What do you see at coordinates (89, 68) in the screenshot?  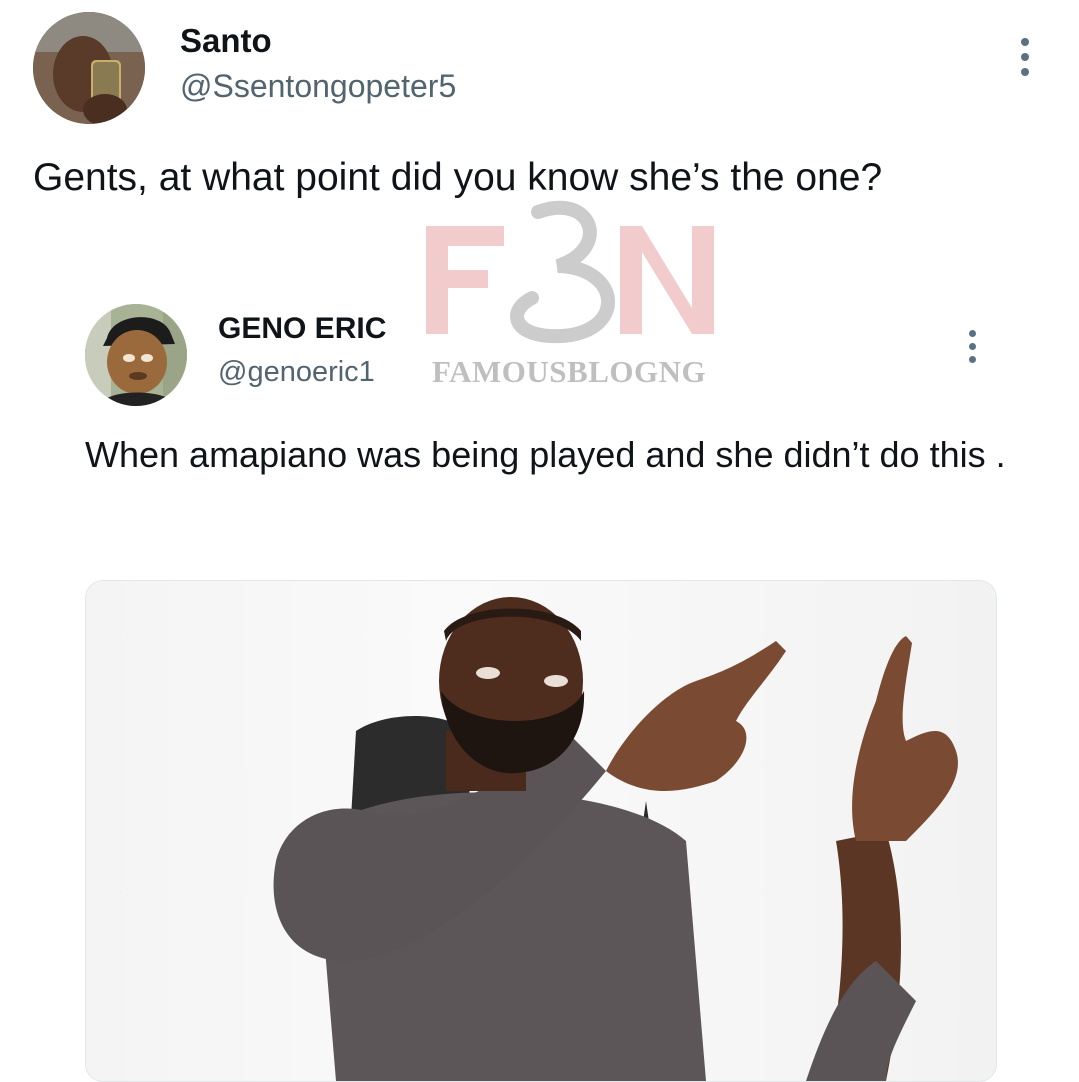 I see `author-avatar` at bounding box center [89, 68].